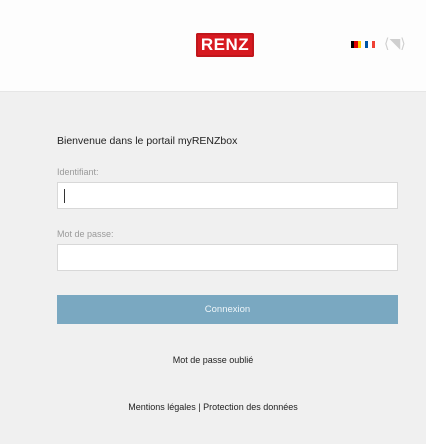  I want to click on overflow-icon: ⟨◥⟩, so click(395, 44).